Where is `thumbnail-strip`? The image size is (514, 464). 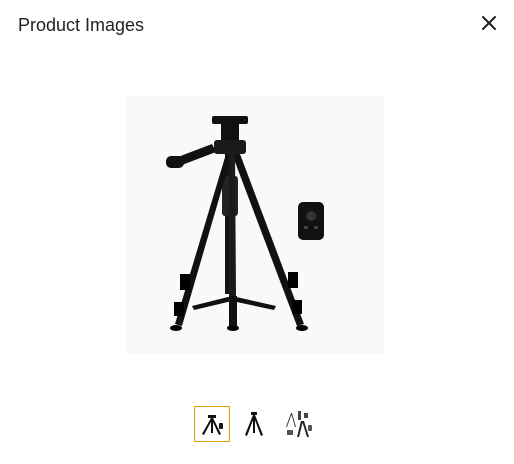 thumbnail-strip is located at coordinates (262, 424).